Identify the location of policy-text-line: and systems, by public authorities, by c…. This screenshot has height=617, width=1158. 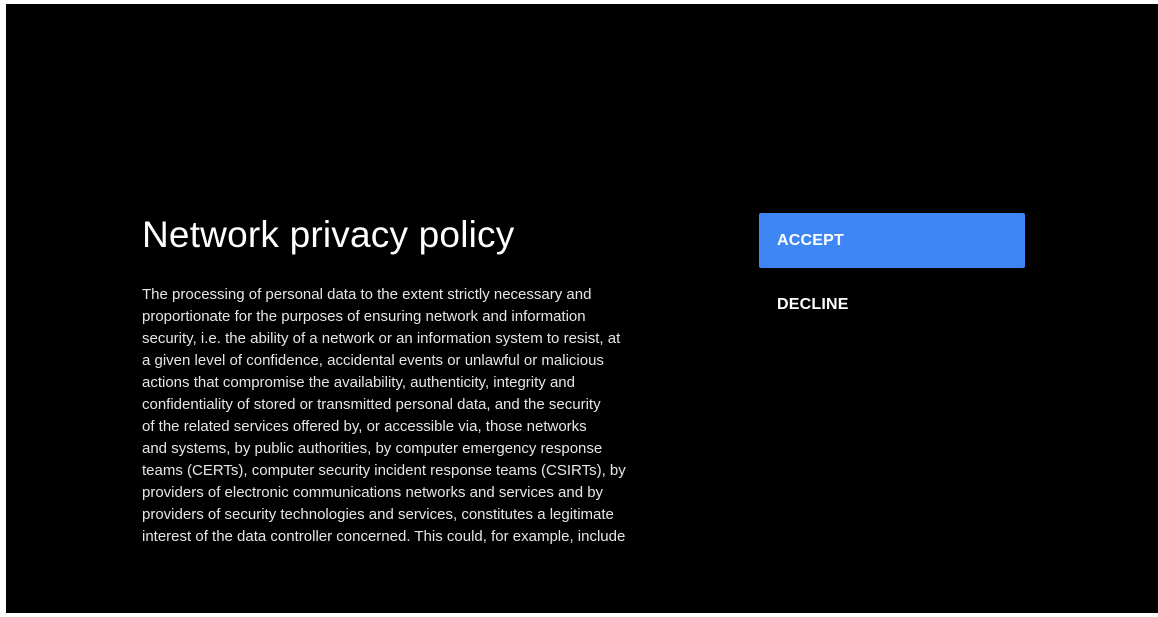
(372, 448).